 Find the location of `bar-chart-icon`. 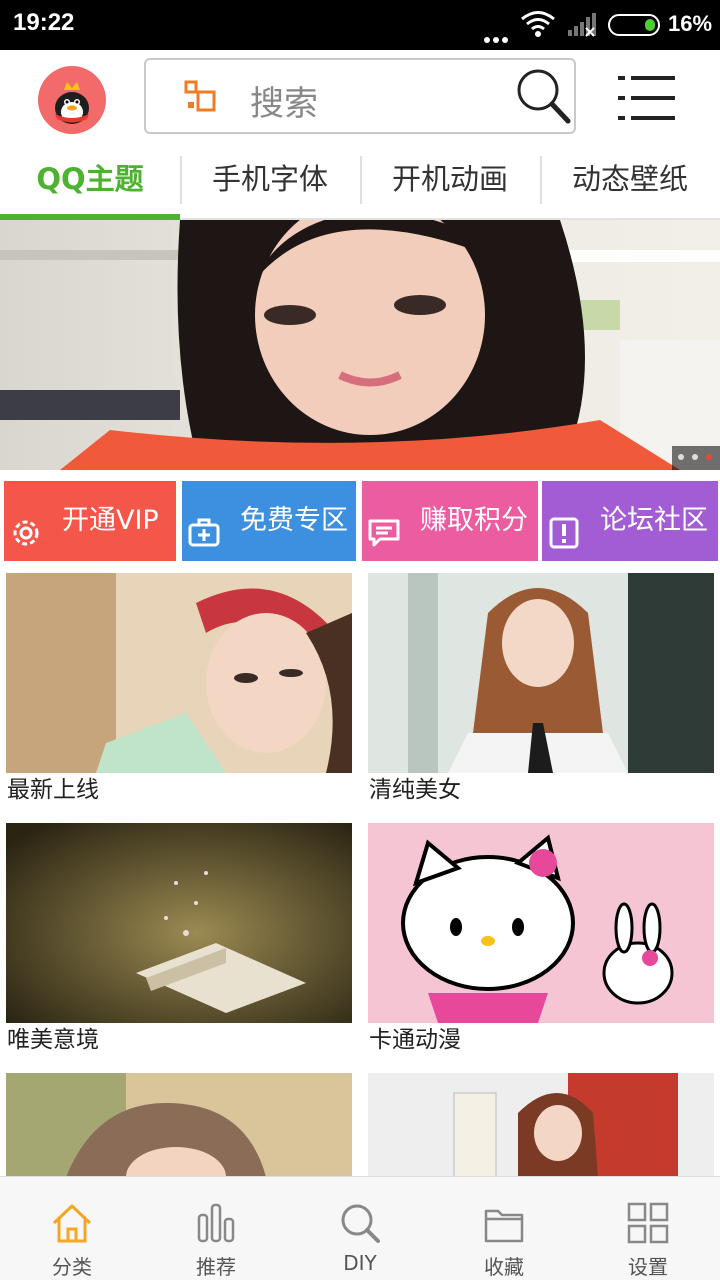

bar-chart-icon is located at coordinates (216, 1225).